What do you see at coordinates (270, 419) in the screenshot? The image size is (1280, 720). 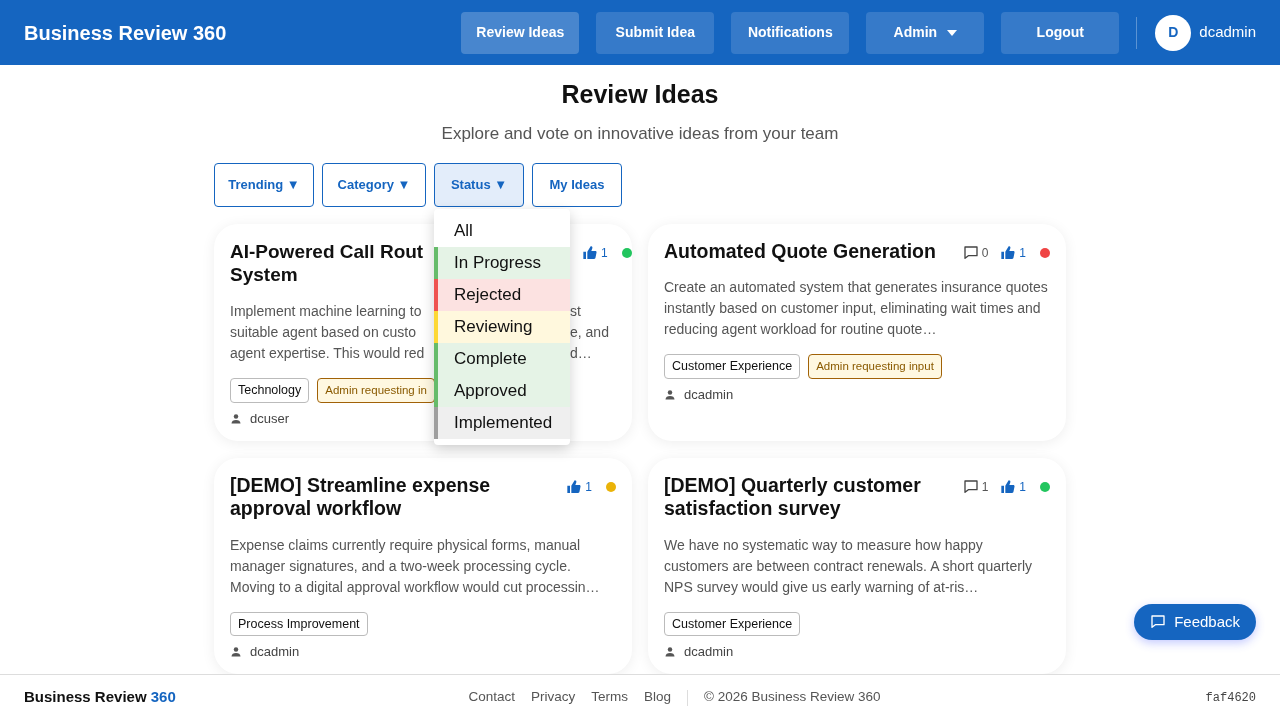 I see `author-name: dcuser` at bounding box center [270, 419].